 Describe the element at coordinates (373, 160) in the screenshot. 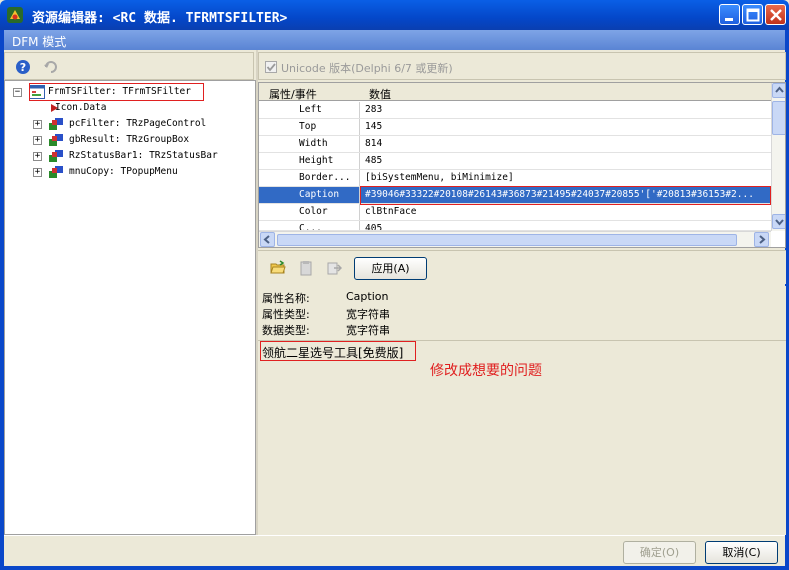

I see `property-value: 485` at that location.